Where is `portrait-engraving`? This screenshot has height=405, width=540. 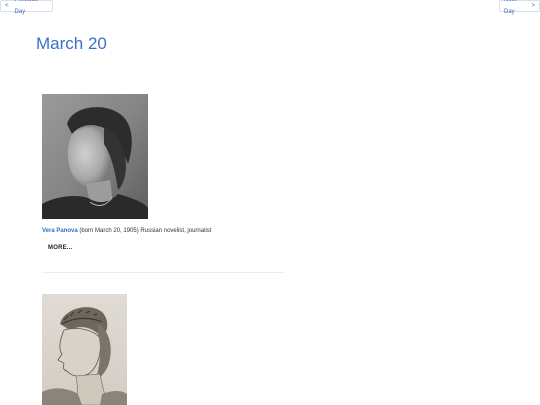 portrait-engraving is located at coordinates (84, 349).